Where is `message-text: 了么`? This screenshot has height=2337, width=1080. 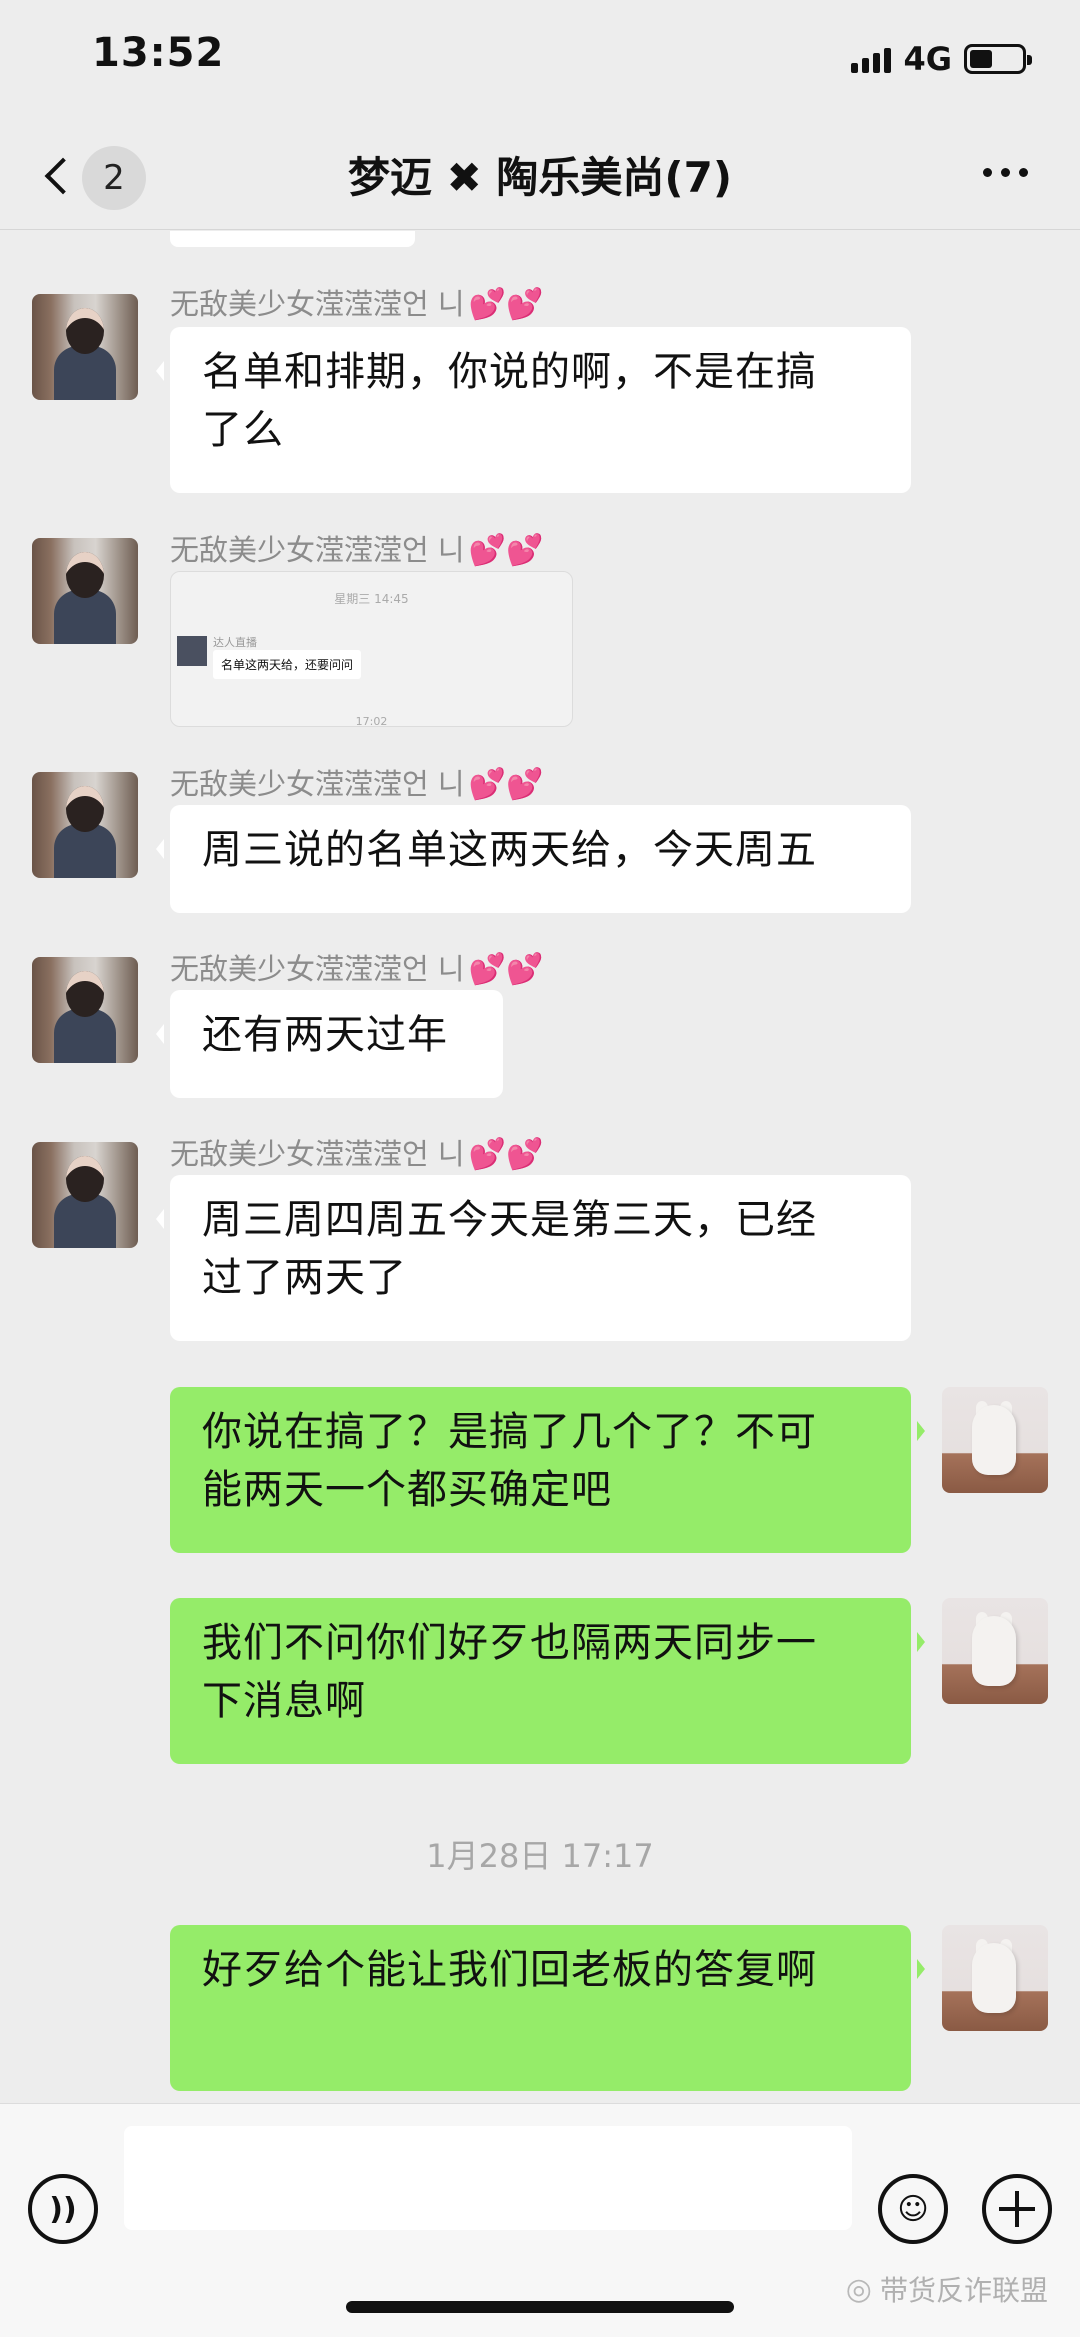 message-text: 了么 is located at coordinates (243, 430).